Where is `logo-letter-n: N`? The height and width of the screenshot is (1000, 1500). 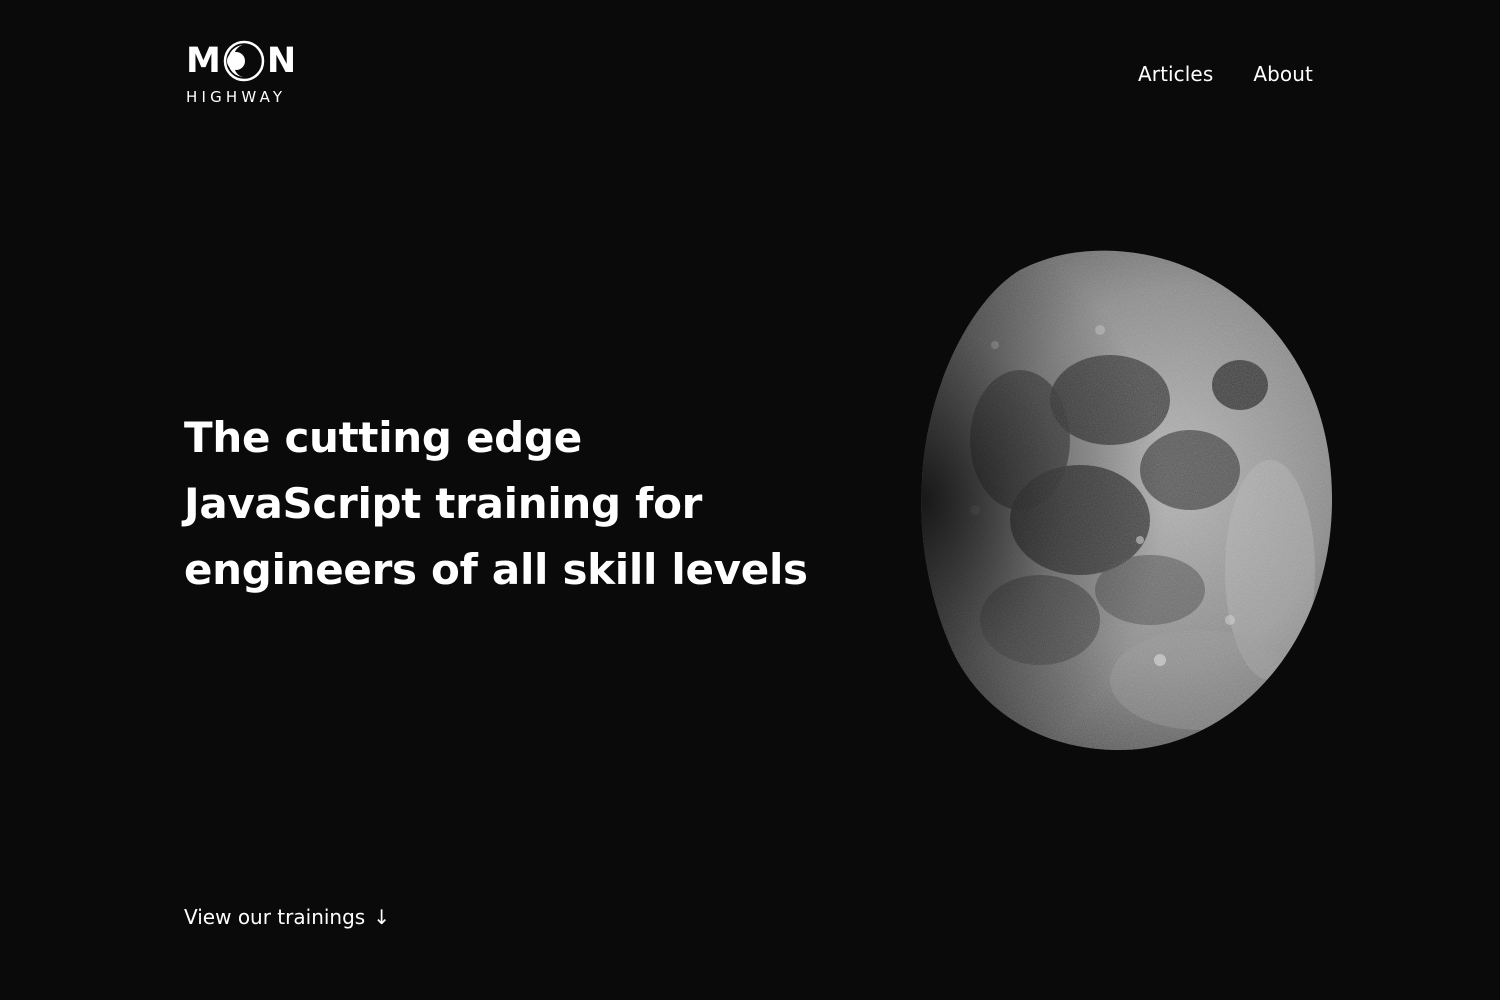
logo-letter-n: N is located at coordinates (281, 60).